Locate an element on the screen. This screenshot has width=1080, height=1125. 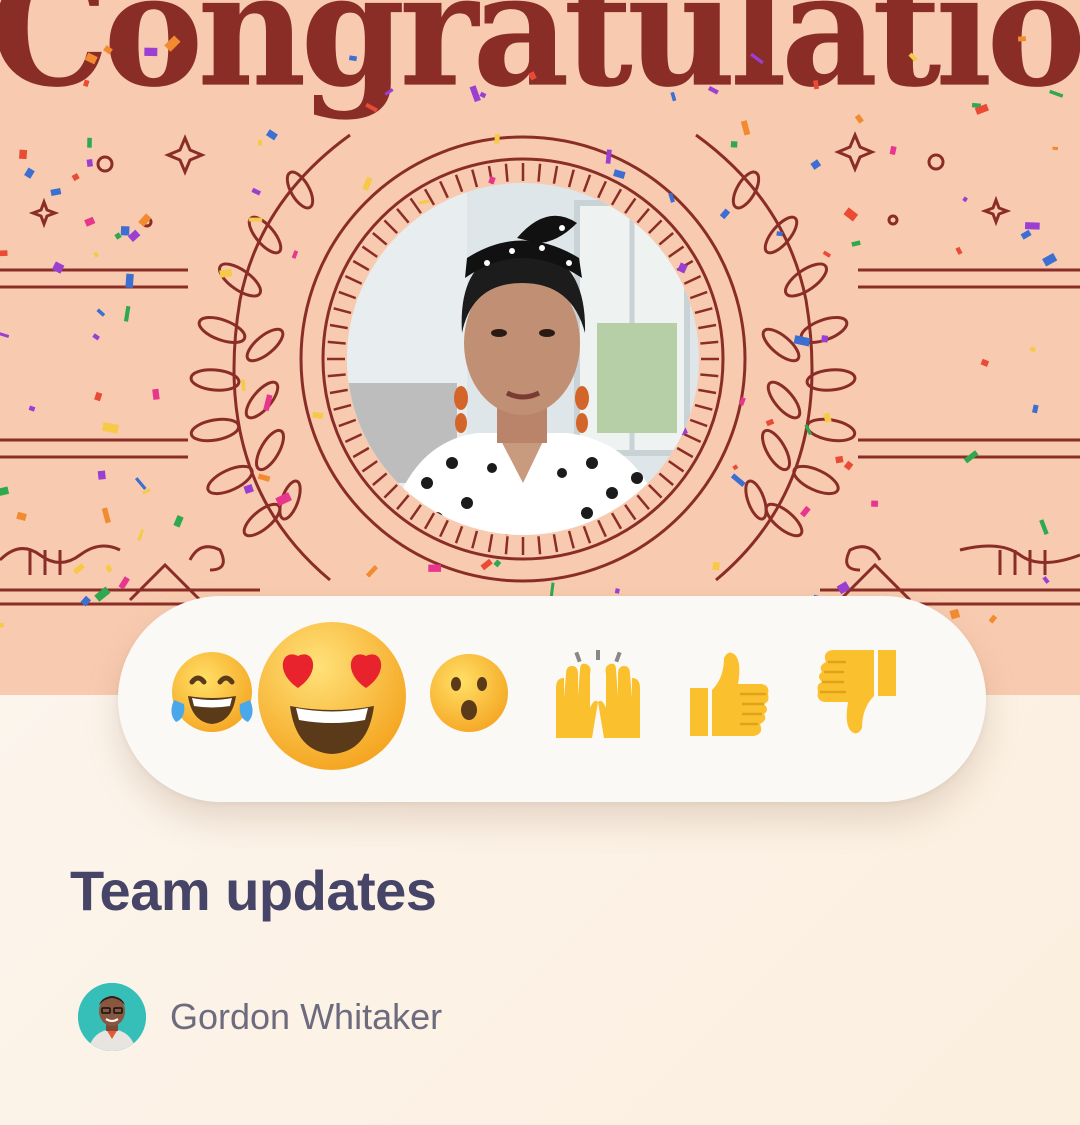
thumbs-up-reaction is located at coordinates (729, 694).